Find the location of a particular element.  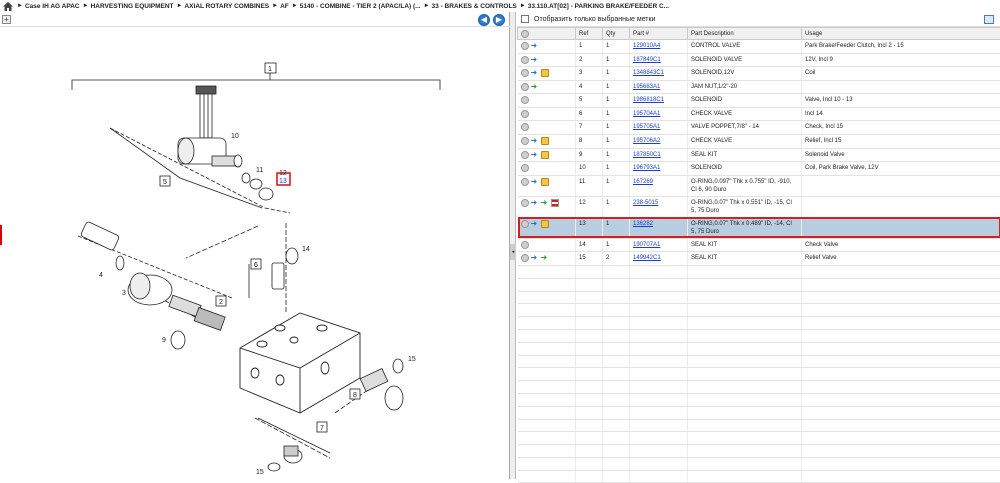

table-row: ➜41195683A1JAM NUT,1/2"-20 is located at coordinates (759, 87).